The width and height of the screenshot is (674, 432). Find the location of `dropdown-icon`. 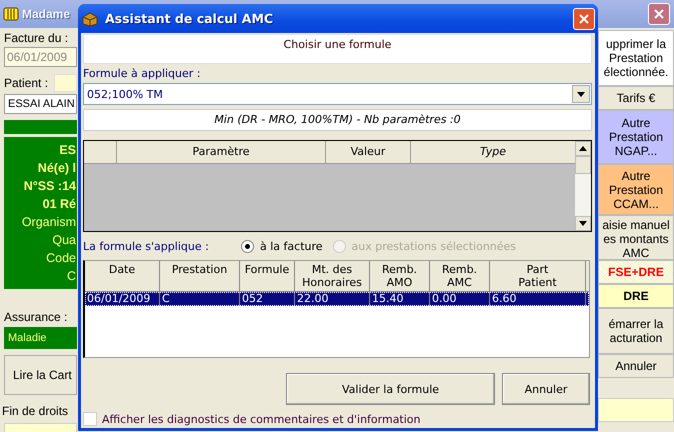

dropdown-icon is located at coordinates (581, 94).